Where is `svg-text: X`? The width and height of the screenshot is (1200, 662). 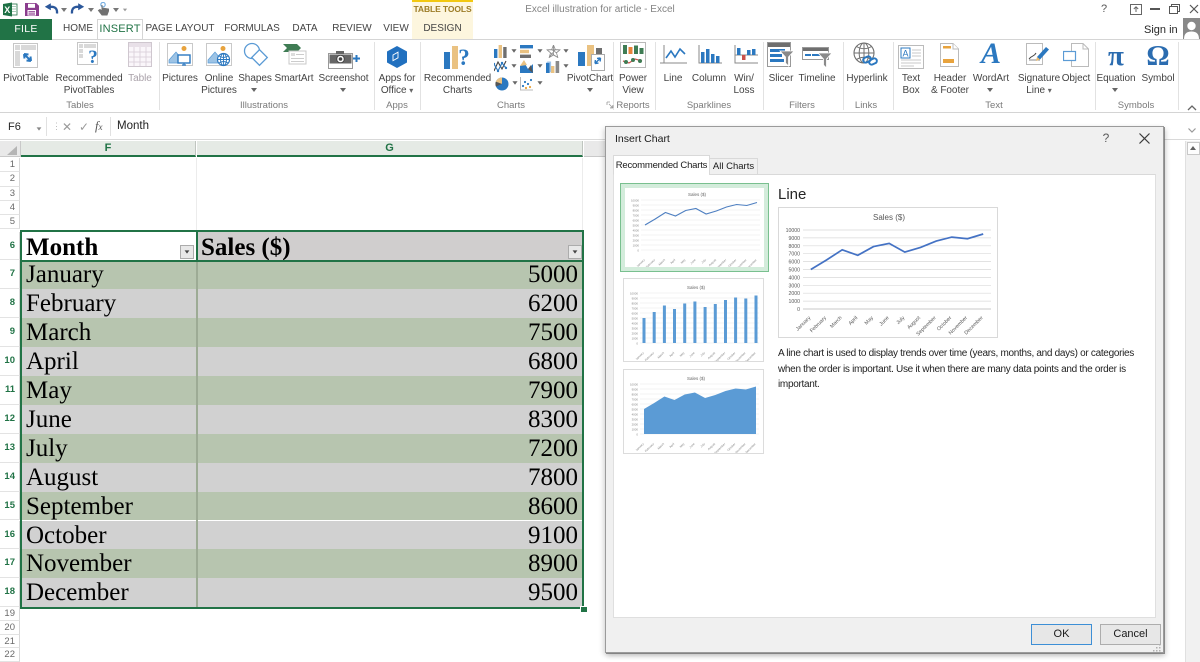
svg-text: X is located at coordinates (7, 10).